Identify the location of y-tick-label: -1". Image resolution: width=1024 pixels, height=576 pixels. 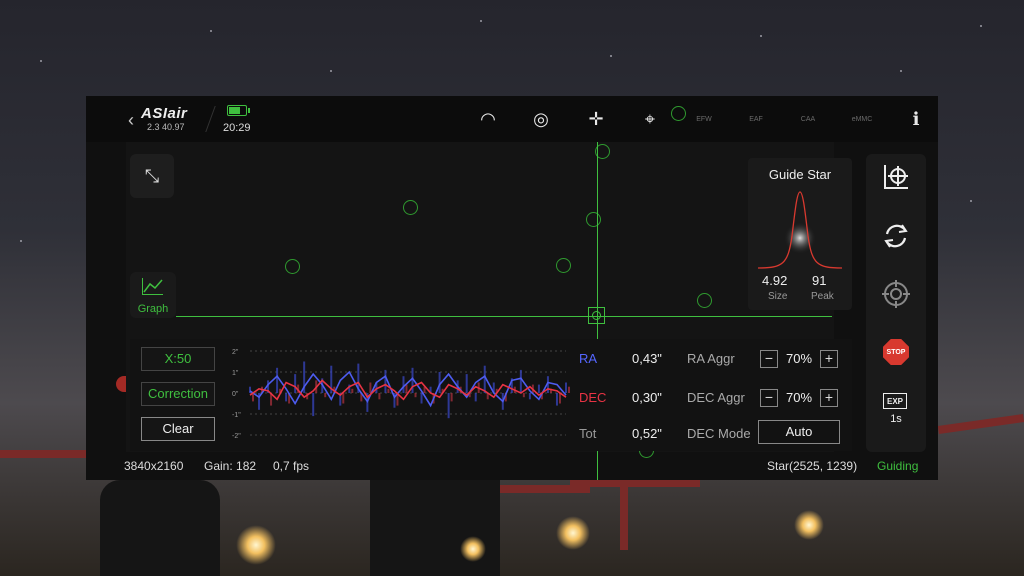
(236, 415).